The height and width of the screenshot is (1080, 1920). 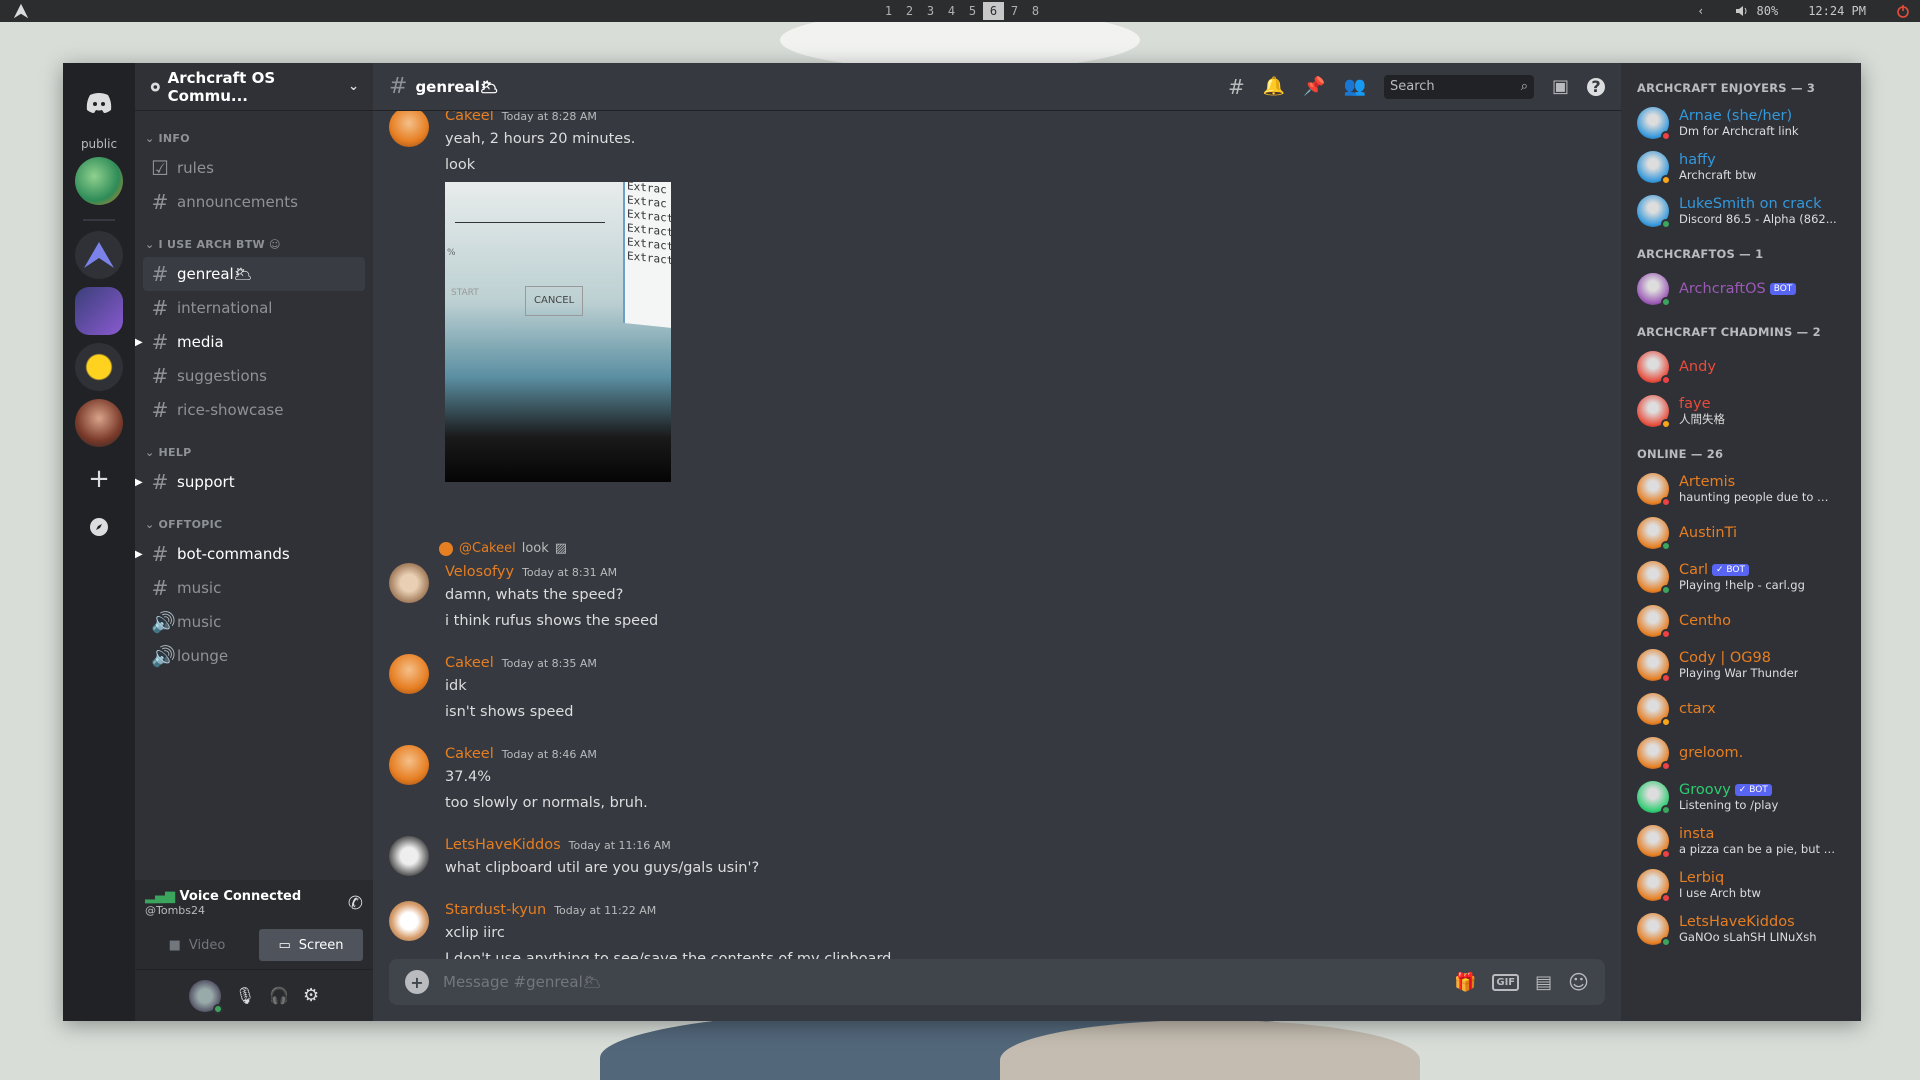 What do you see at coordinates (254, 308) in the screenshot?
I see `channel-international: # international` at bounding box center [254, 308].